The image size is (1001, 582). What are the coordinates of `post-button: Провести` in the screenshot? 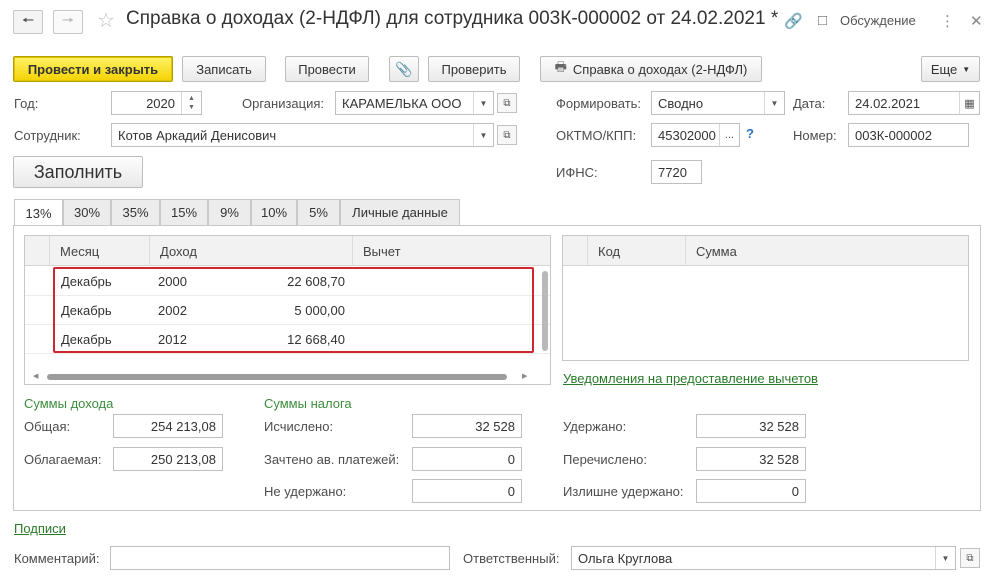 It's located at (327, 69).